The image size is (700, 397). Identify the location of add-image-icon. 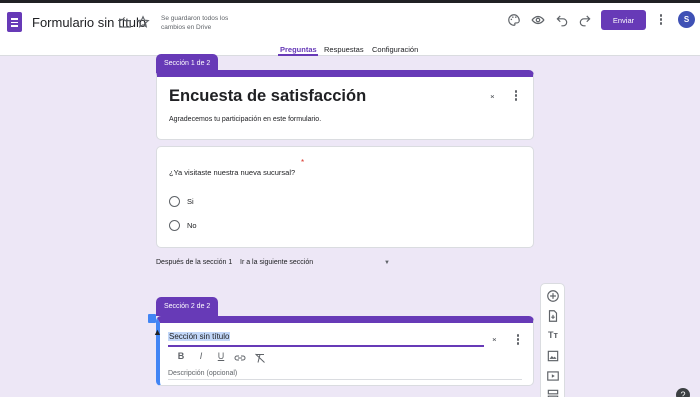
(553, 356).